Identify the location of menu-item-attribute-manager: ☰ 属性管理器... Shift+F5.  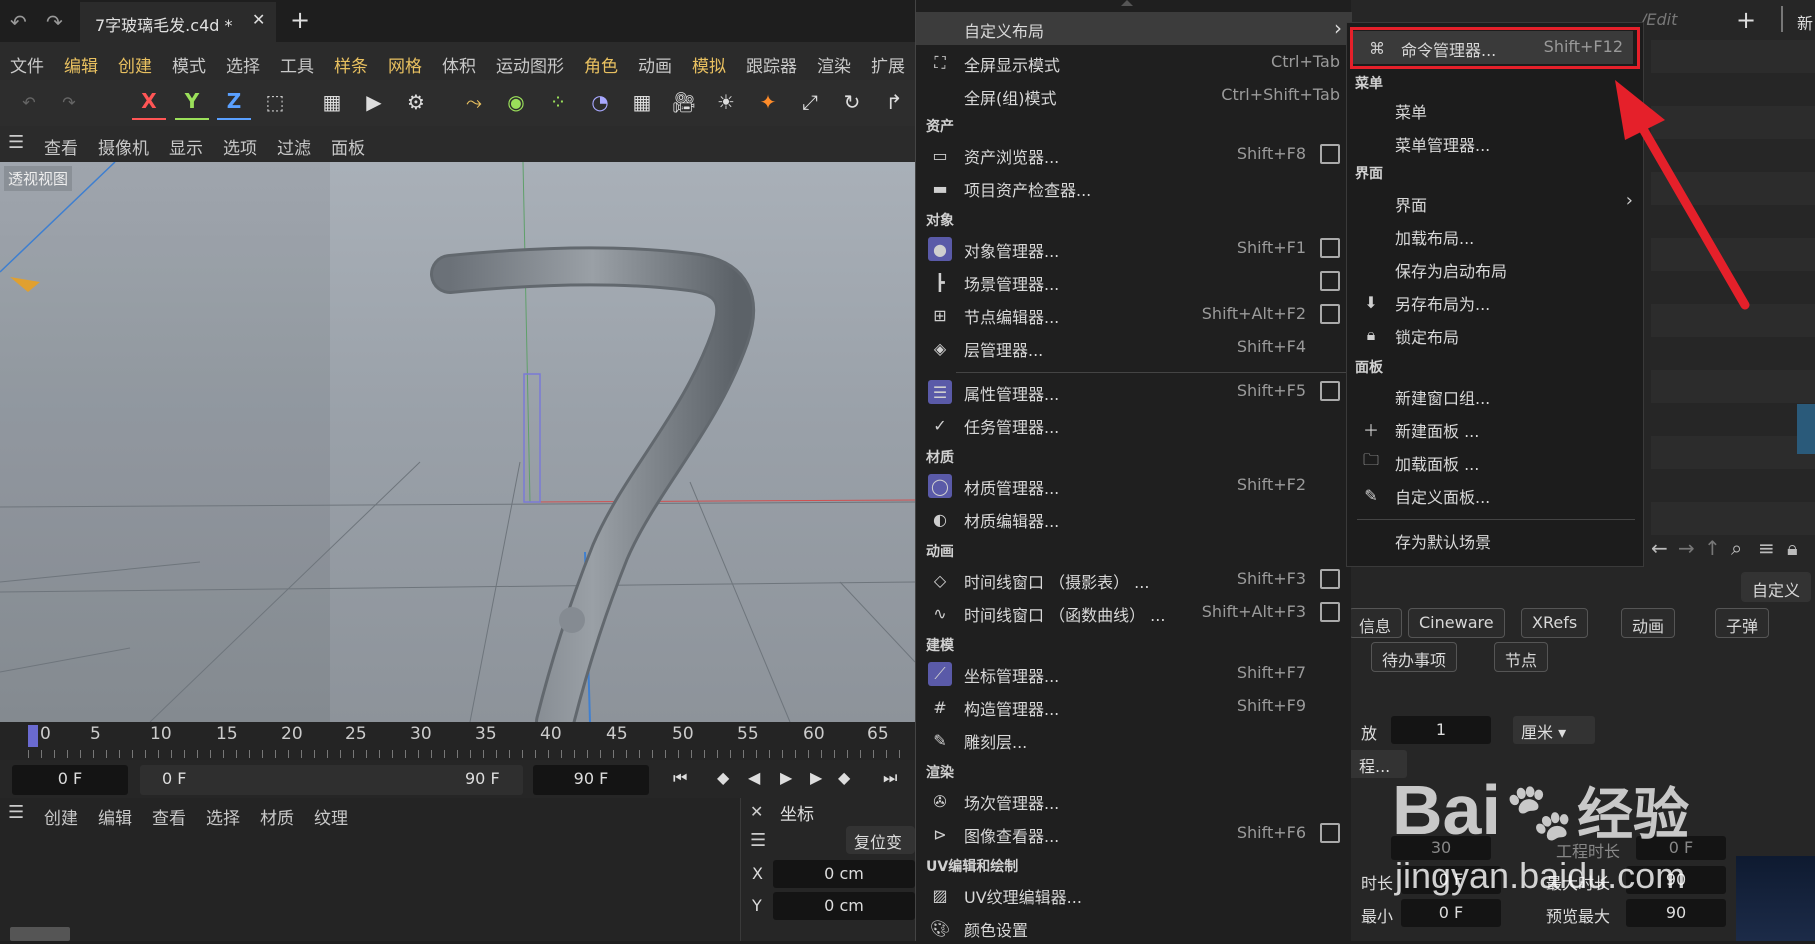
(1134, 391).